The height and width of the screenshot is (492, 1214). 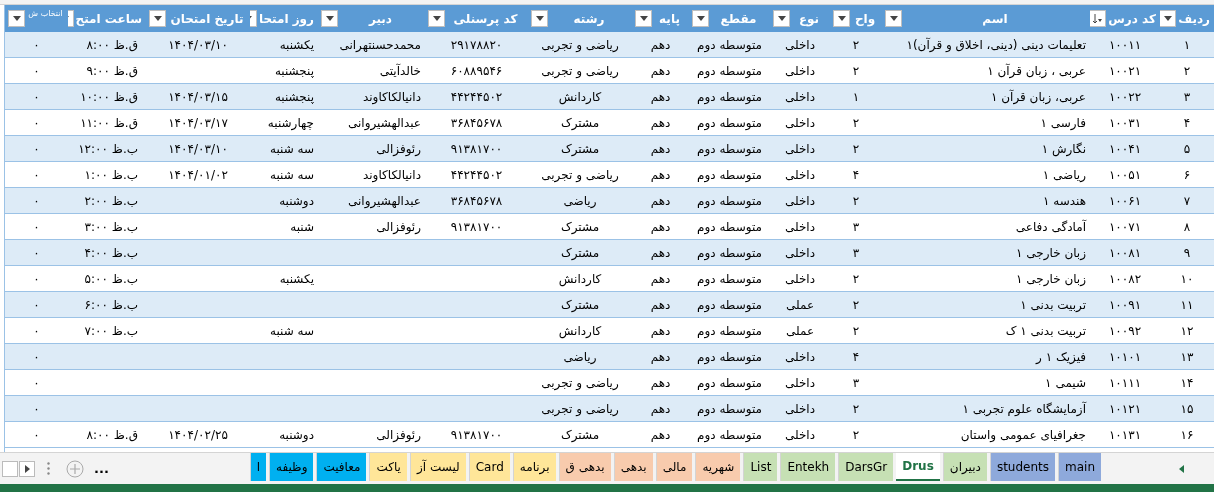 I want to click on table-cell-text: عبدالهشیروانی, so click(x=384, y=201).